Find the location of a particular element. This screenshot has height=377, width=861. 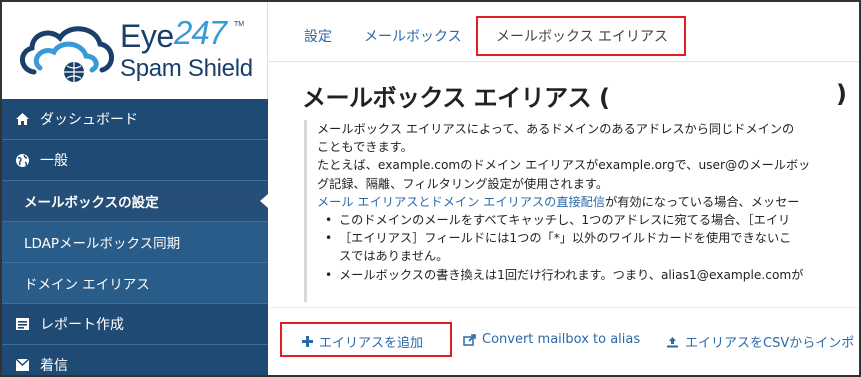

desc-text: ［エイリアス］フィールドには1つの「*」以外のワイルドカードを使用できないこ is located at coordinates (565, 238).